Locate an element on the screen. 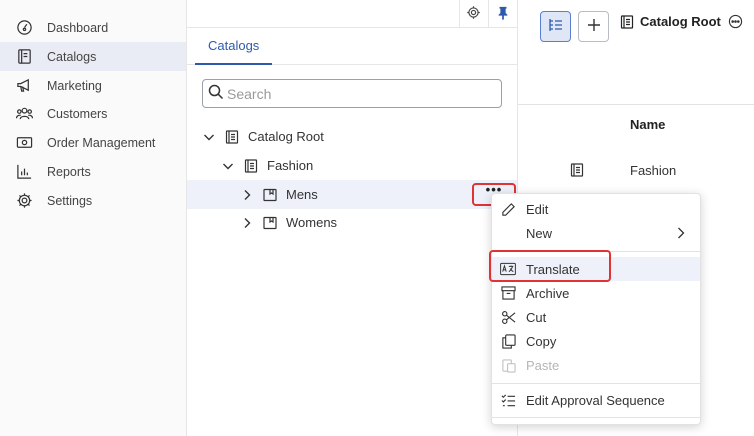 The height and width of the screenshot is (436, 754). sidebar-item-settings: Settings is located at coordinates (93, 200).